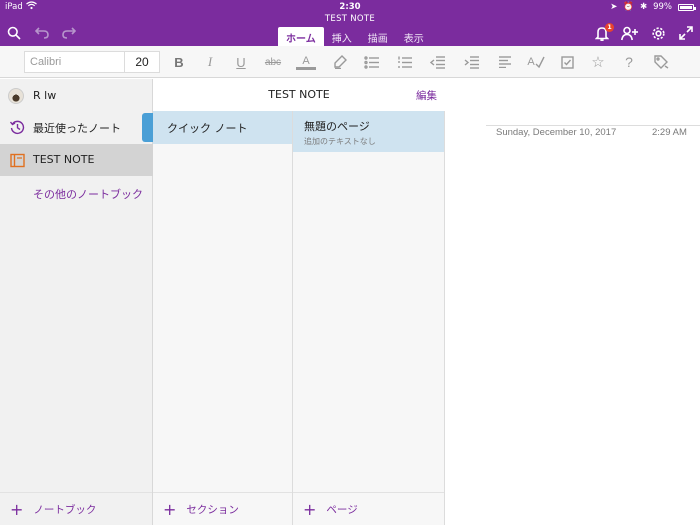  Describe the element at coordinates (658, 33) in the screenshot. I see `gear-icon` at that location.